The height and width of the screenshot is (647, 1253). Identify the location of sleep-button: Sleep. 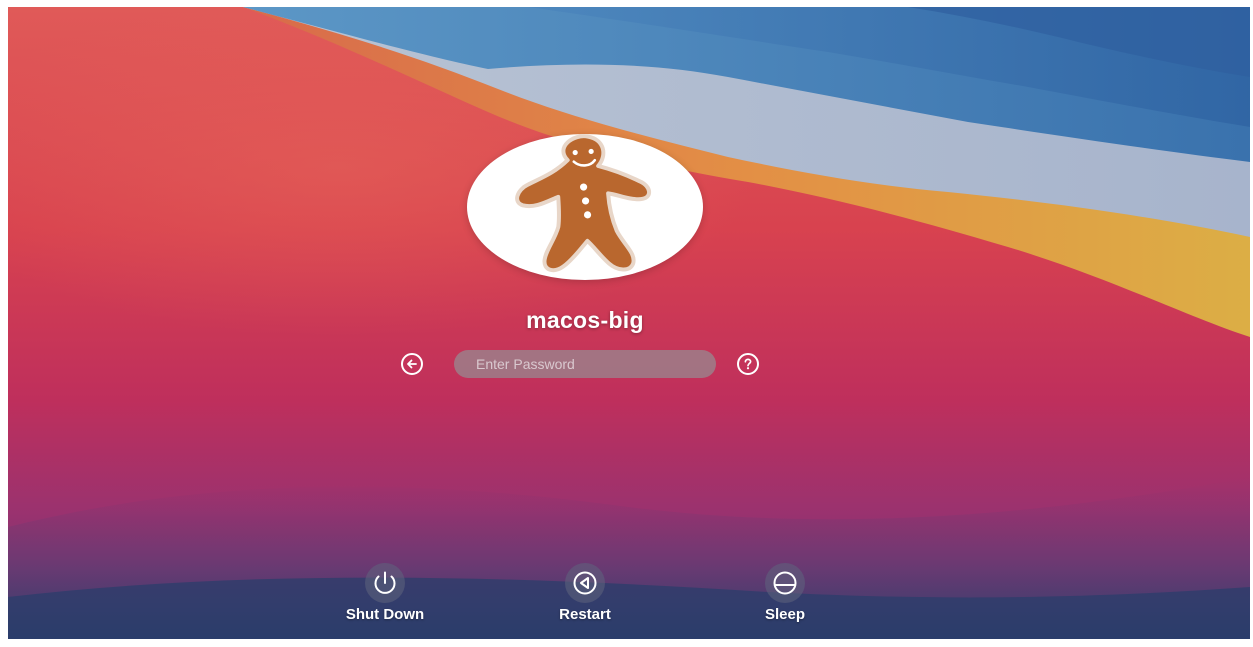
(785, 593).